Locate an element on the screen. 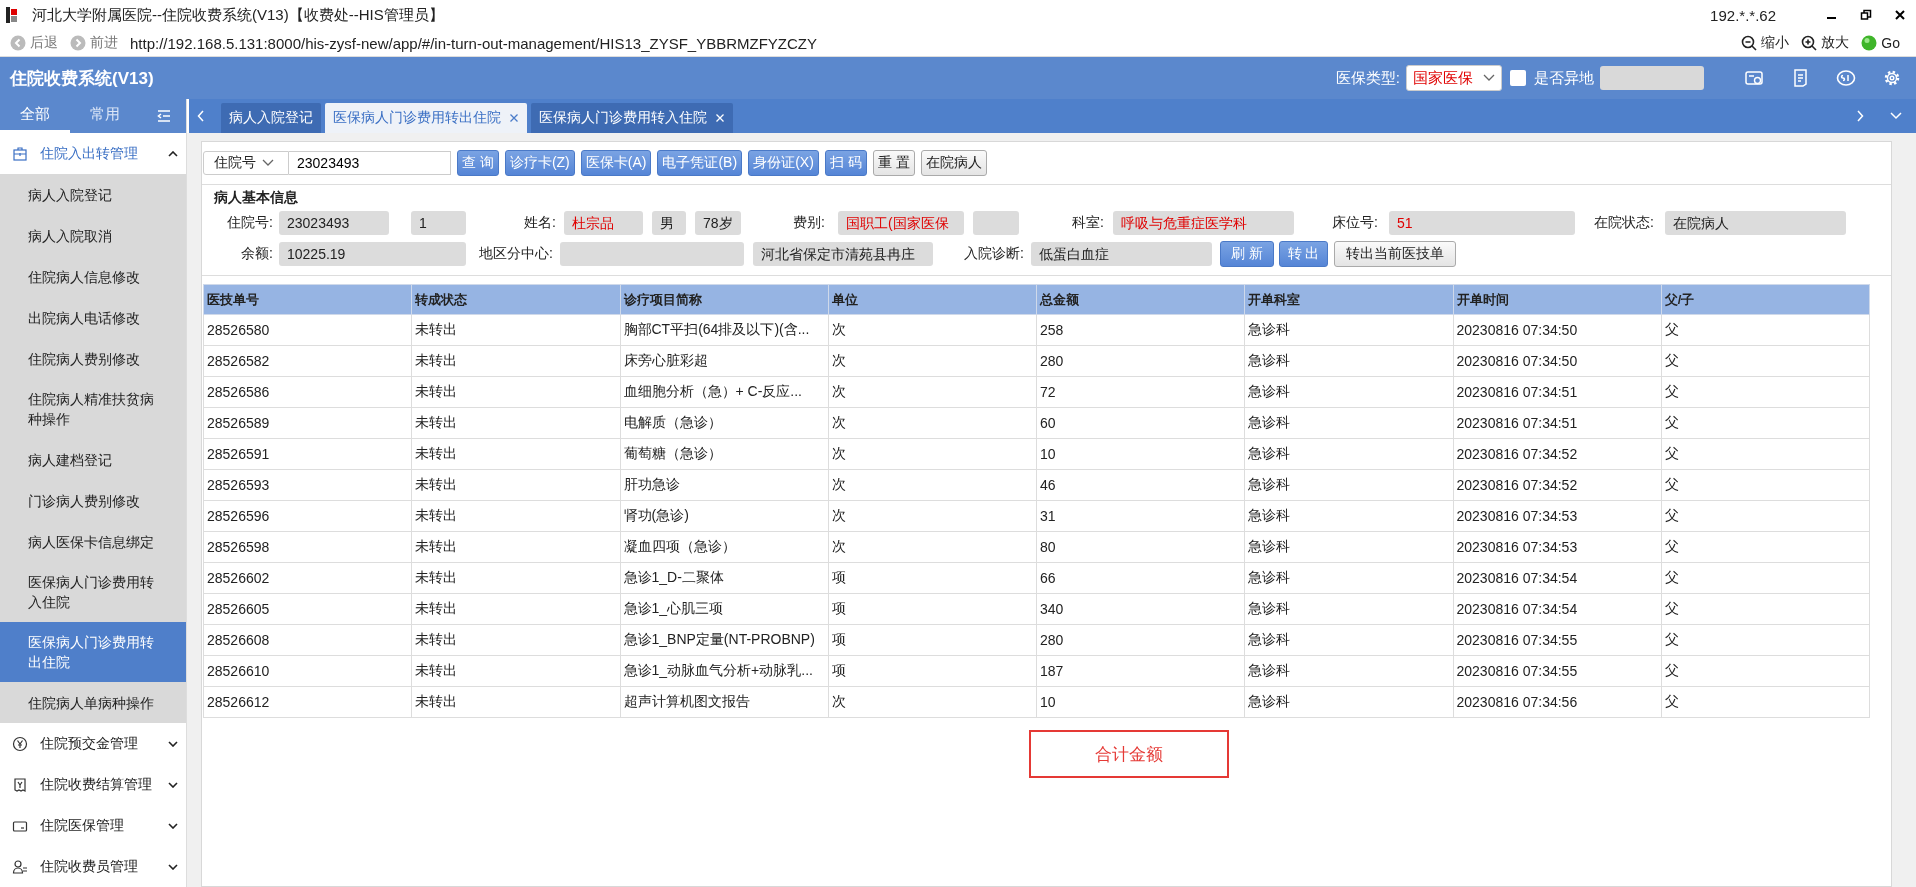 This screenshot has width=1916, height=887. scroll-left-icon is located at coordinates (201, 116).